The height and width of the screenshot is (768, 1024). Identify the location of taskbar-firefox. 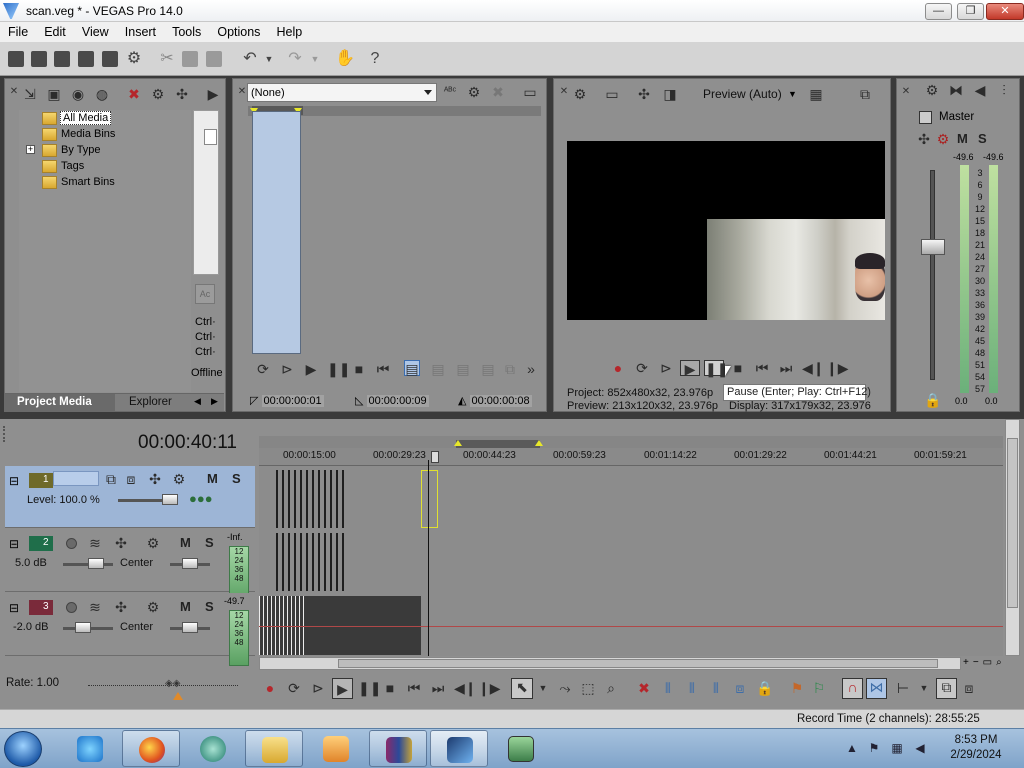
(151, 748).